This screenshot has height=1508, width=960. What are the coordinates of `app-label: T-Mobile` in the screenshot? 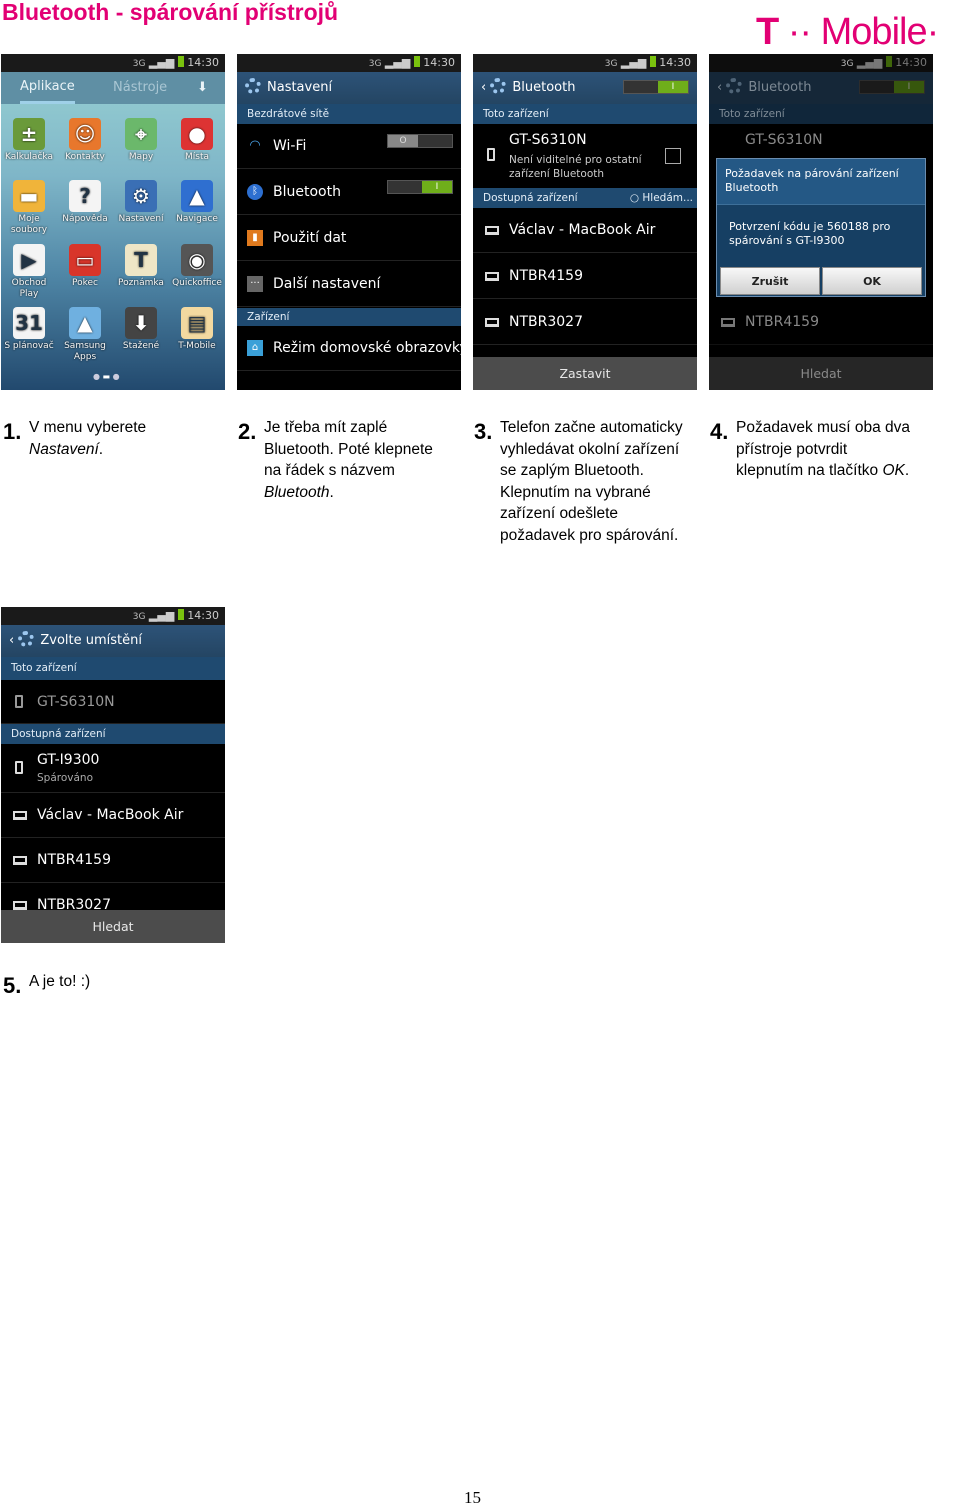 It's located at (197, 346).